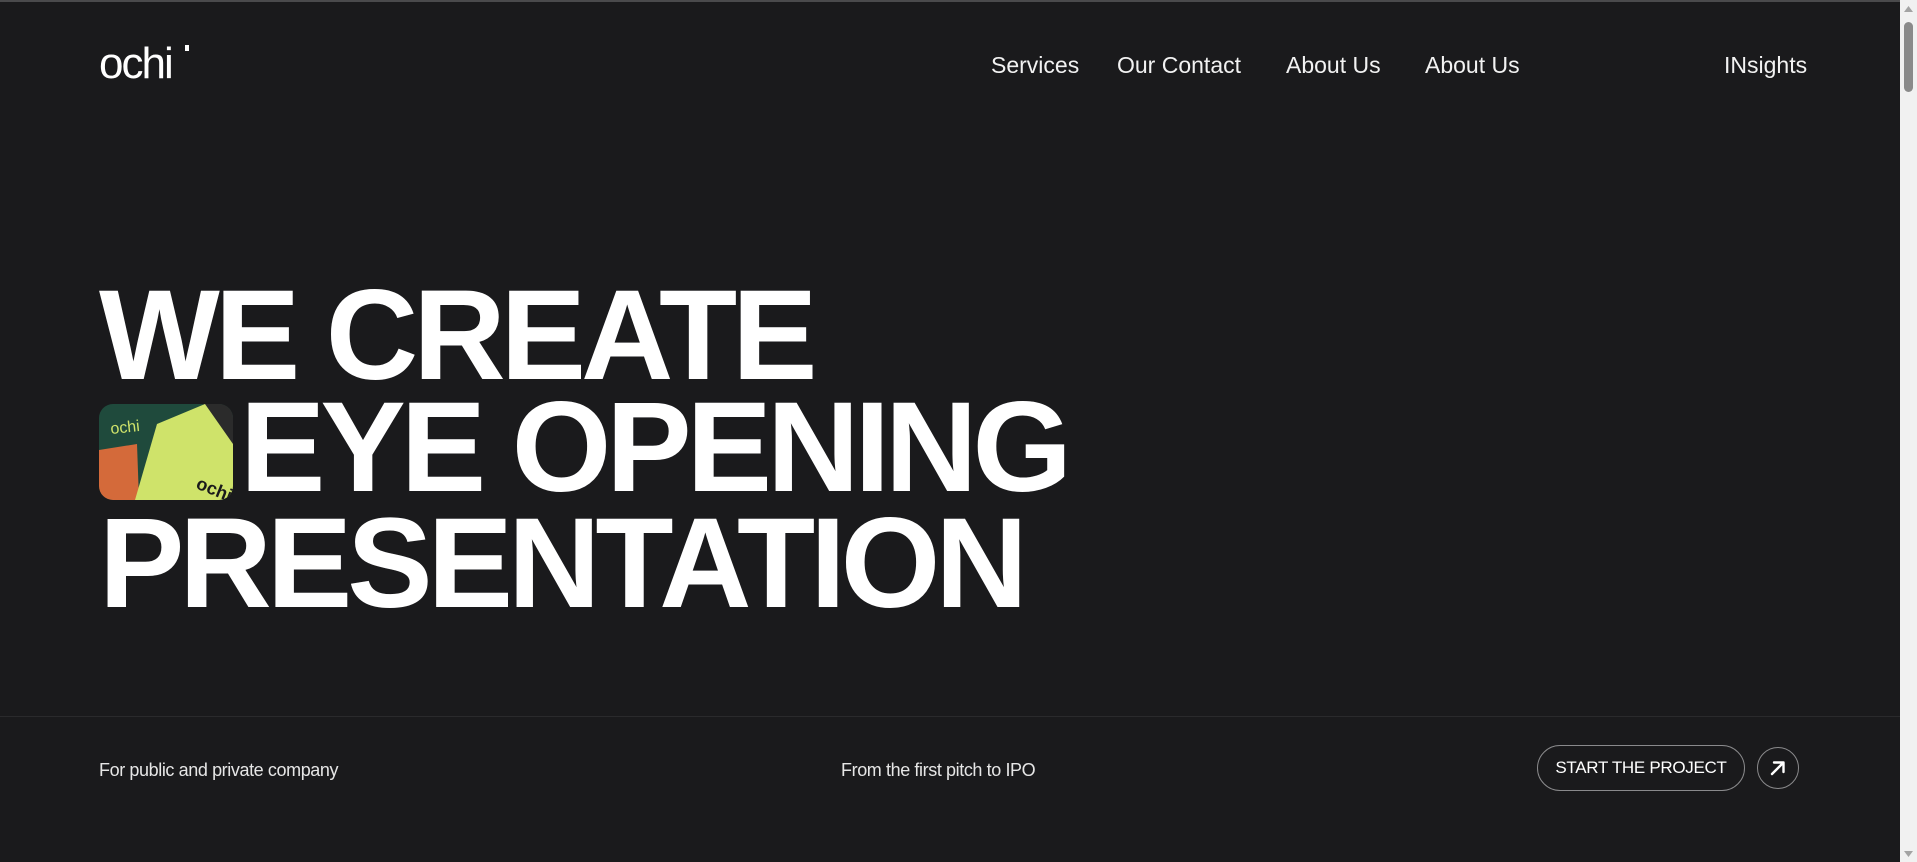 The image size is (1917, 862). I want to click on nav-about-us: About Us, so click(1333, 65).